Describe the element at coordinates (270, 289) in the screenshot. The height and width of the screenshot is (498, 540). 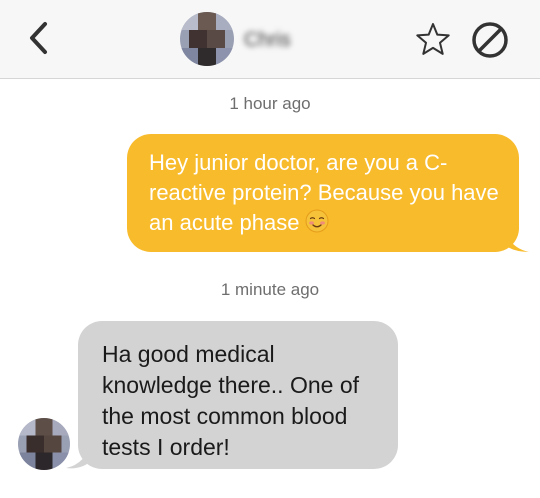
I see `message-timestamp: 1 minute ago` at that location.